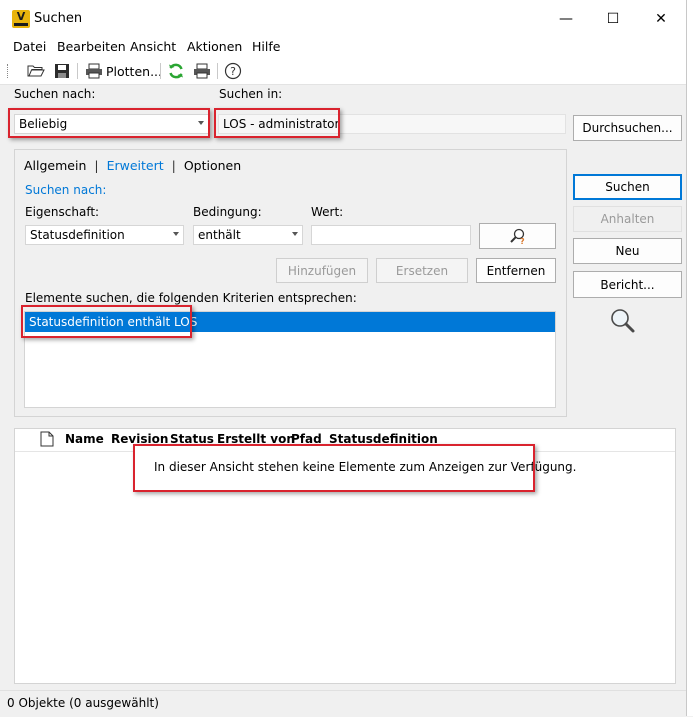  Describe the element at coordinates (627, 251) in the screenshot. I see `new-button: Neu` at that location.